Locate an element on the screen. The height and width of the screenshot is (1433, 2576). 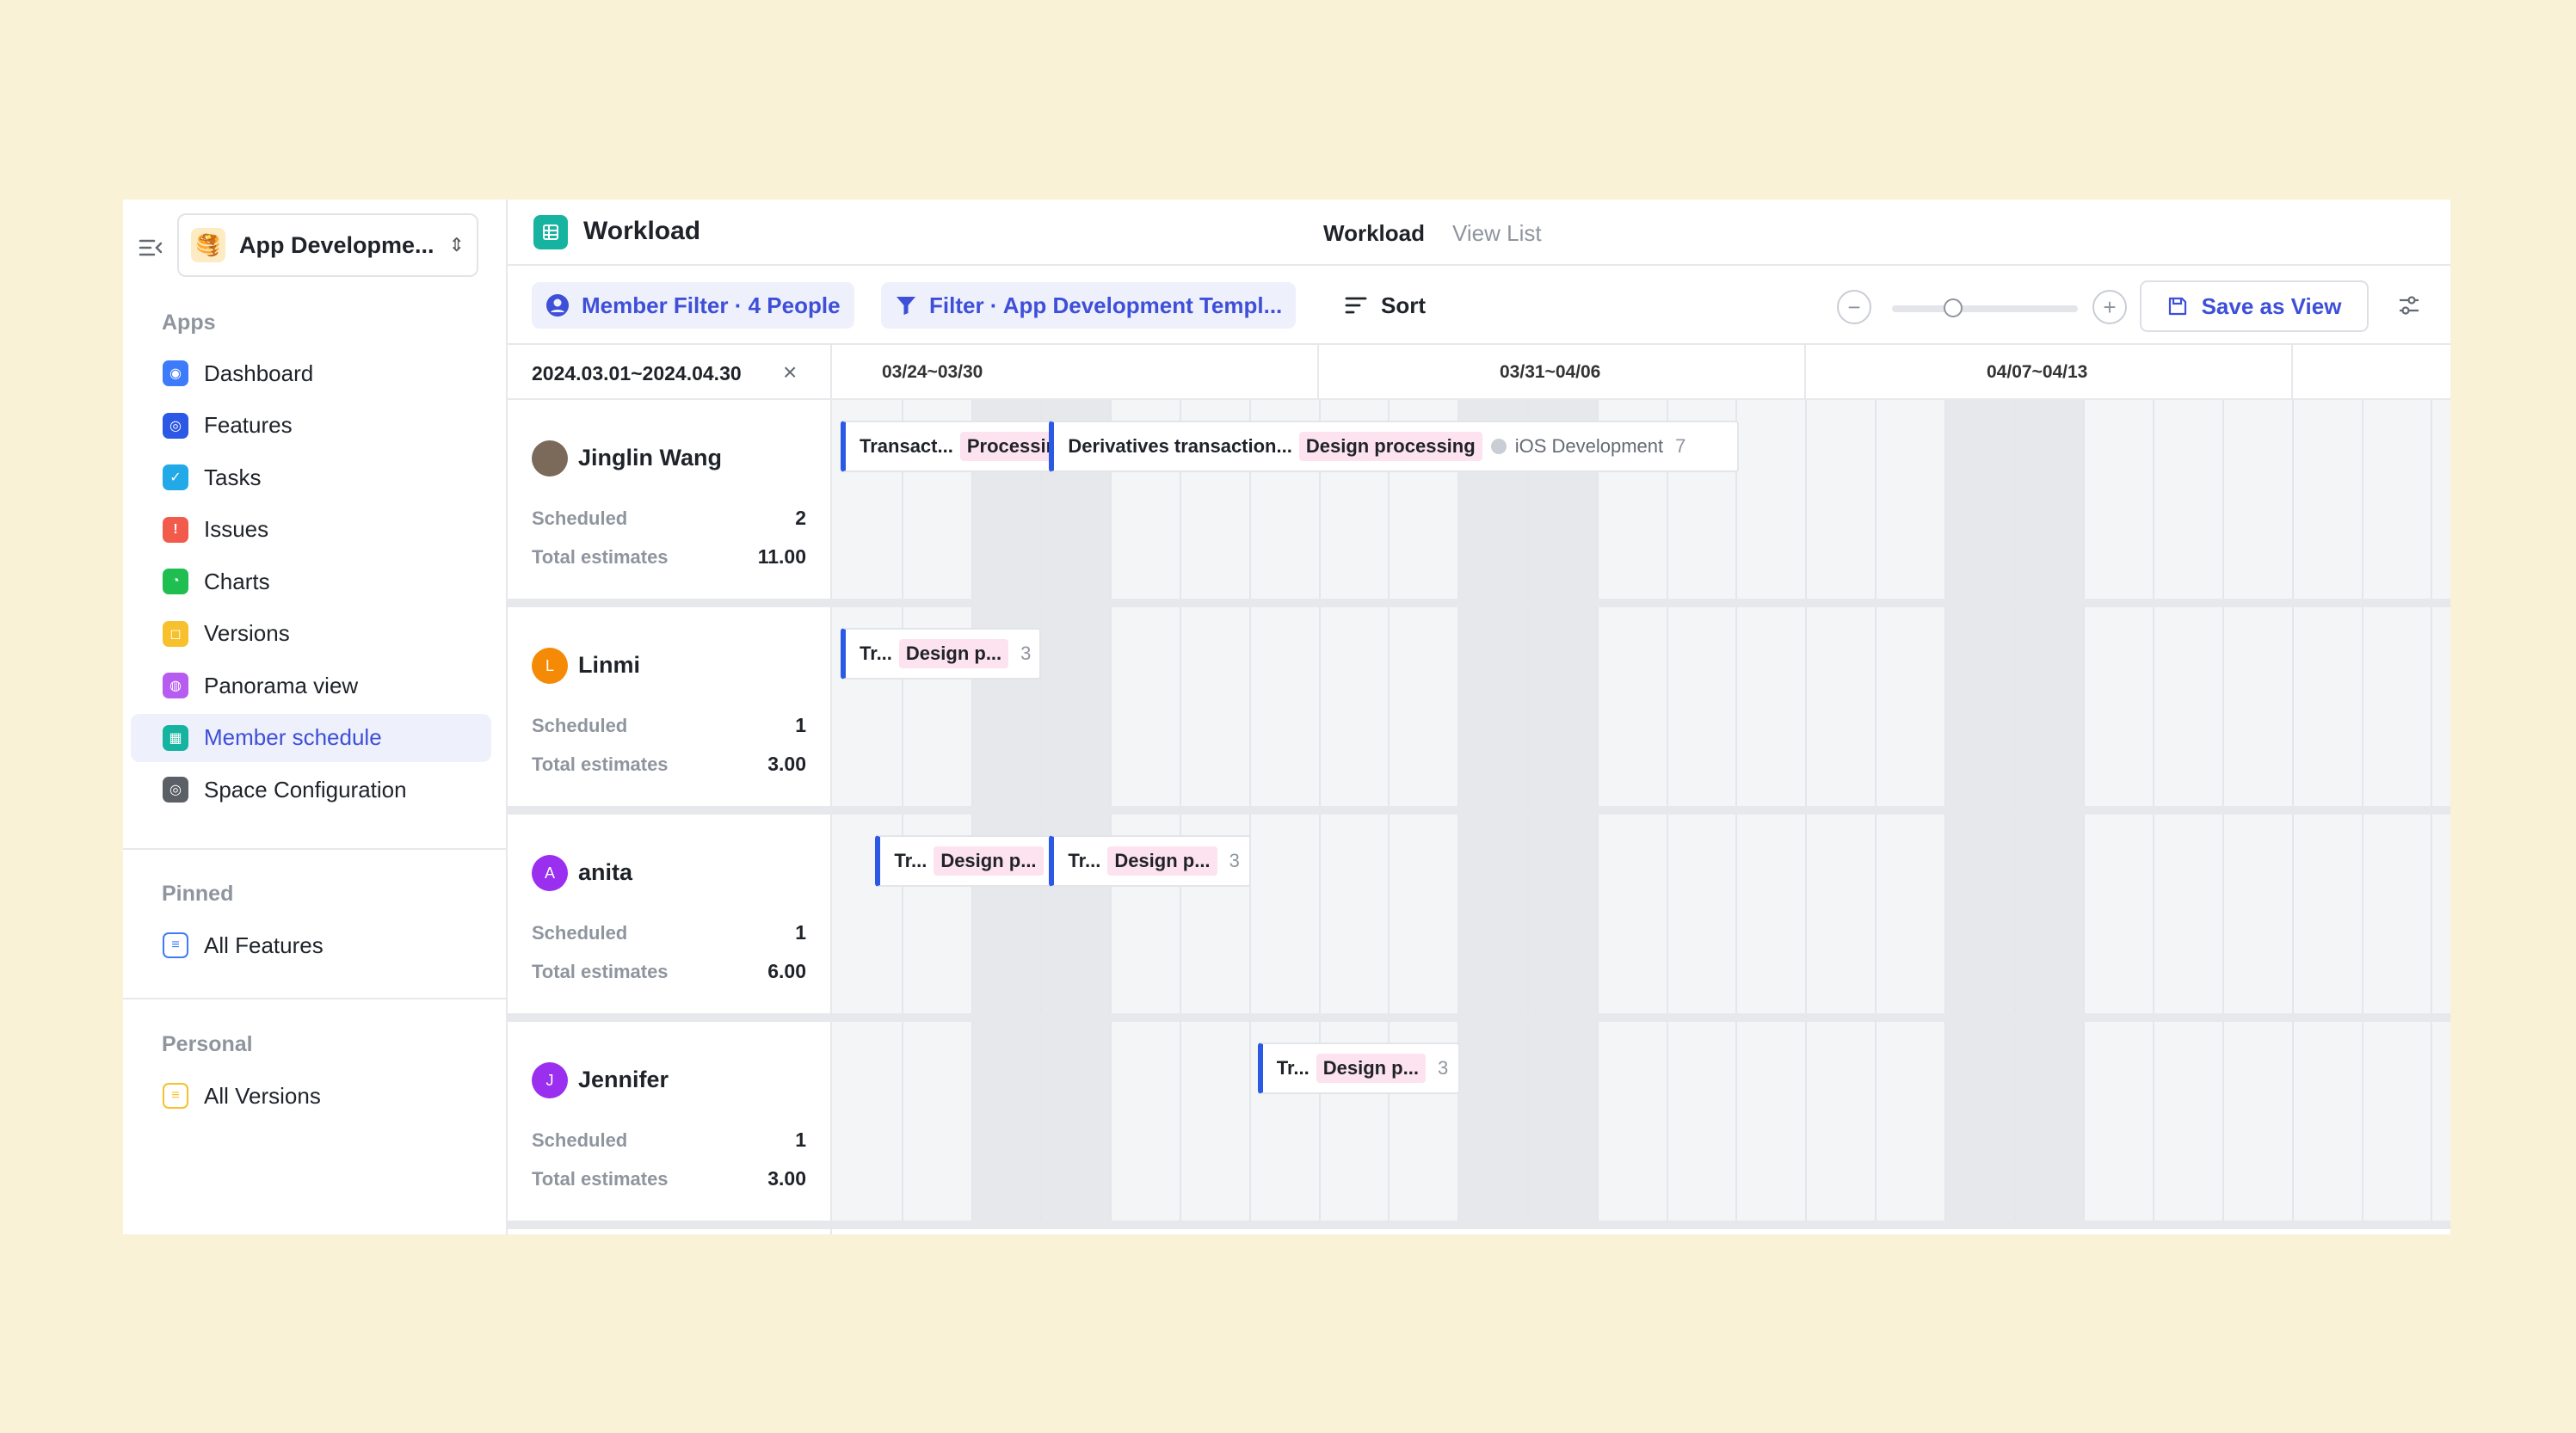
sidebar-item-dashboard: ◉ Dashboard is located at coordinates (311, 373).